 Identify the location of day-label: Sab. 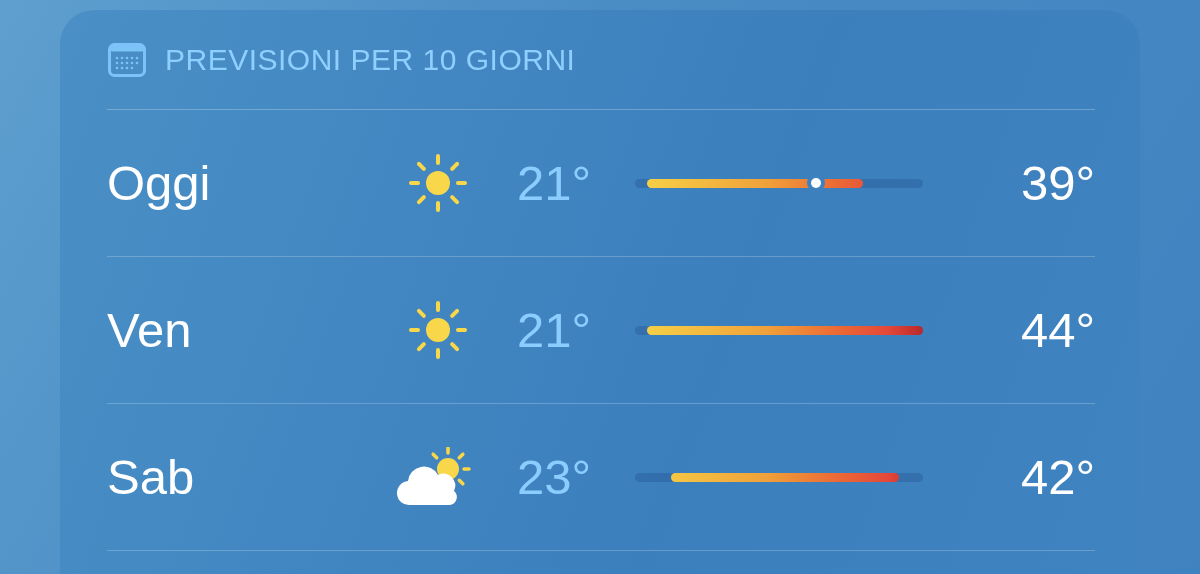
(151, 477).